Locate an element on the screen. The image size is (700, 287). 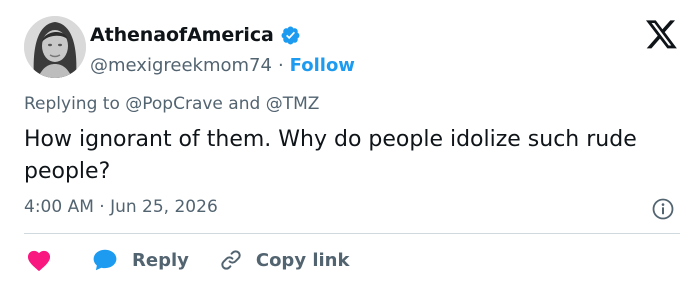
mention-popcrave: @PopCrave is located at coordinates (174, 104).